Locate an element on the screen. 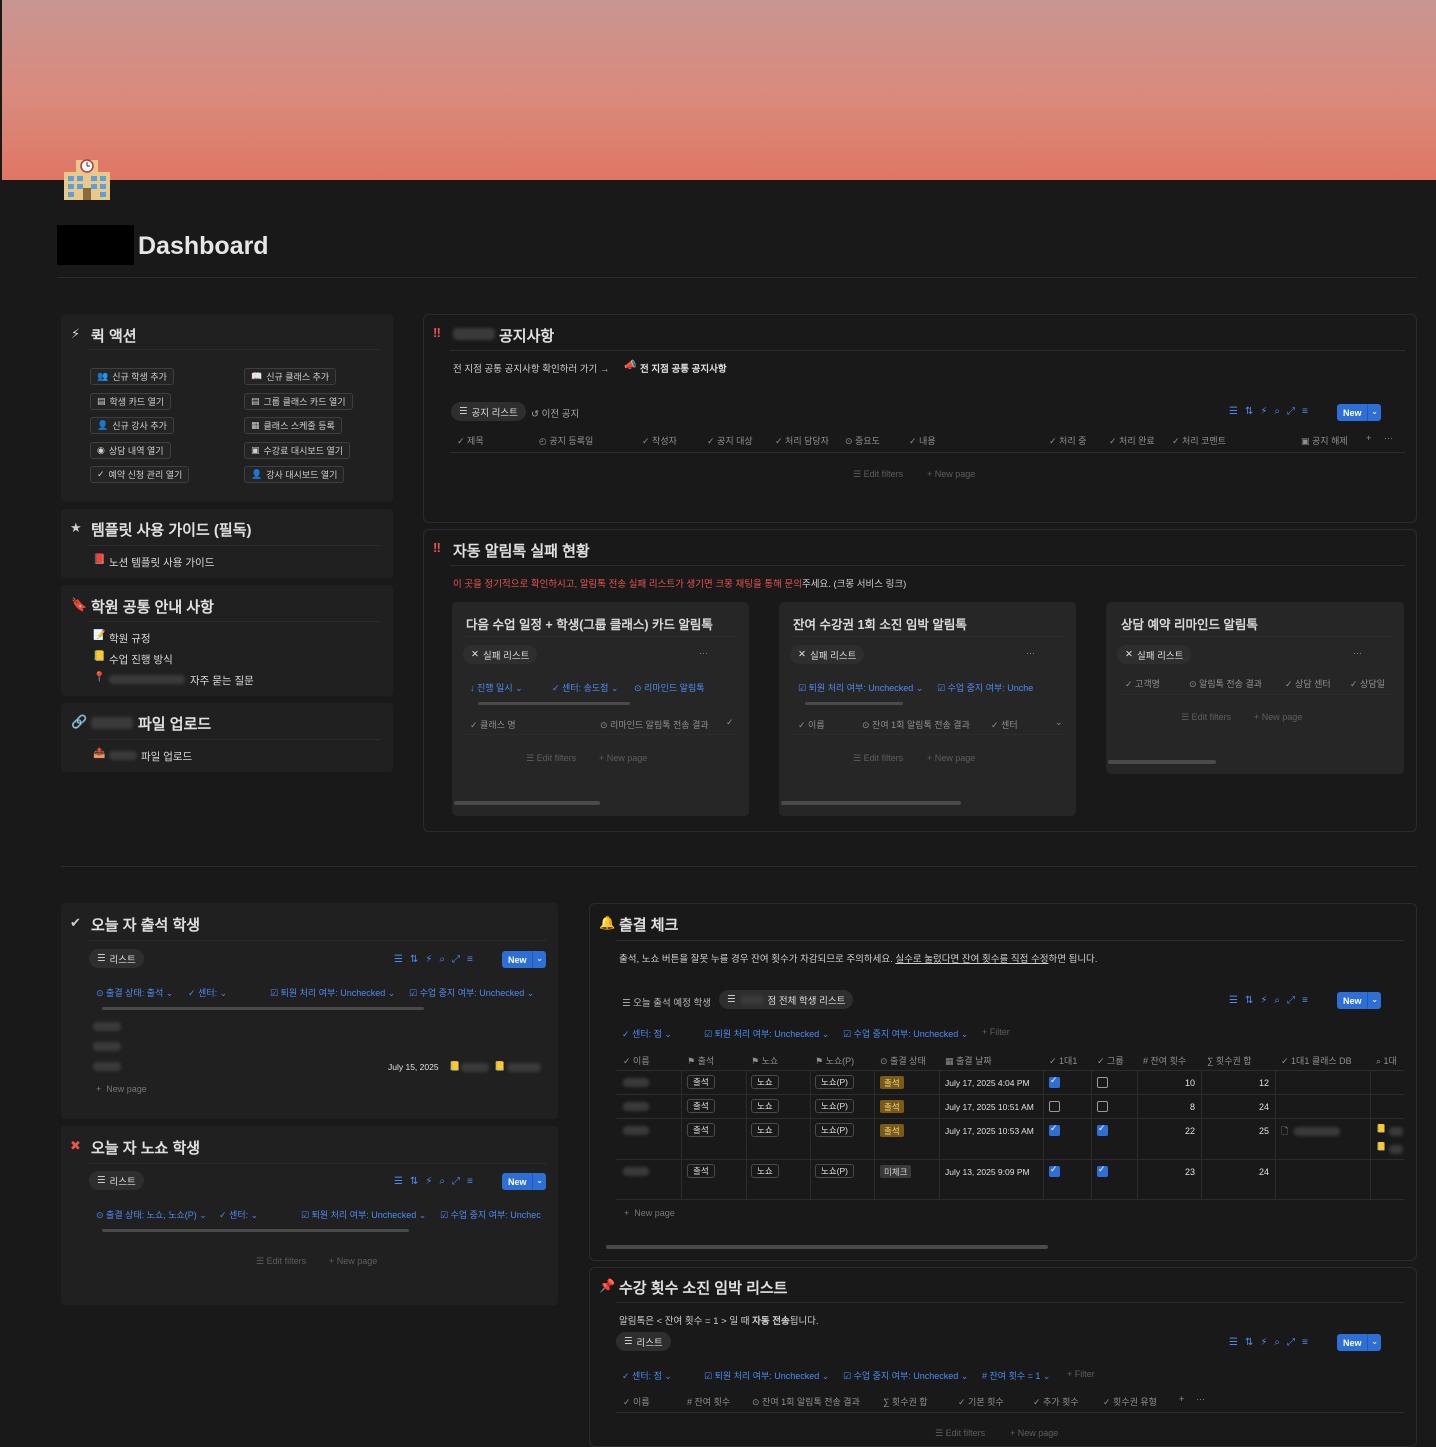  filter-chip: ☑ 수업 중지 여부: Unchec is located at coordinates (490, 1214).